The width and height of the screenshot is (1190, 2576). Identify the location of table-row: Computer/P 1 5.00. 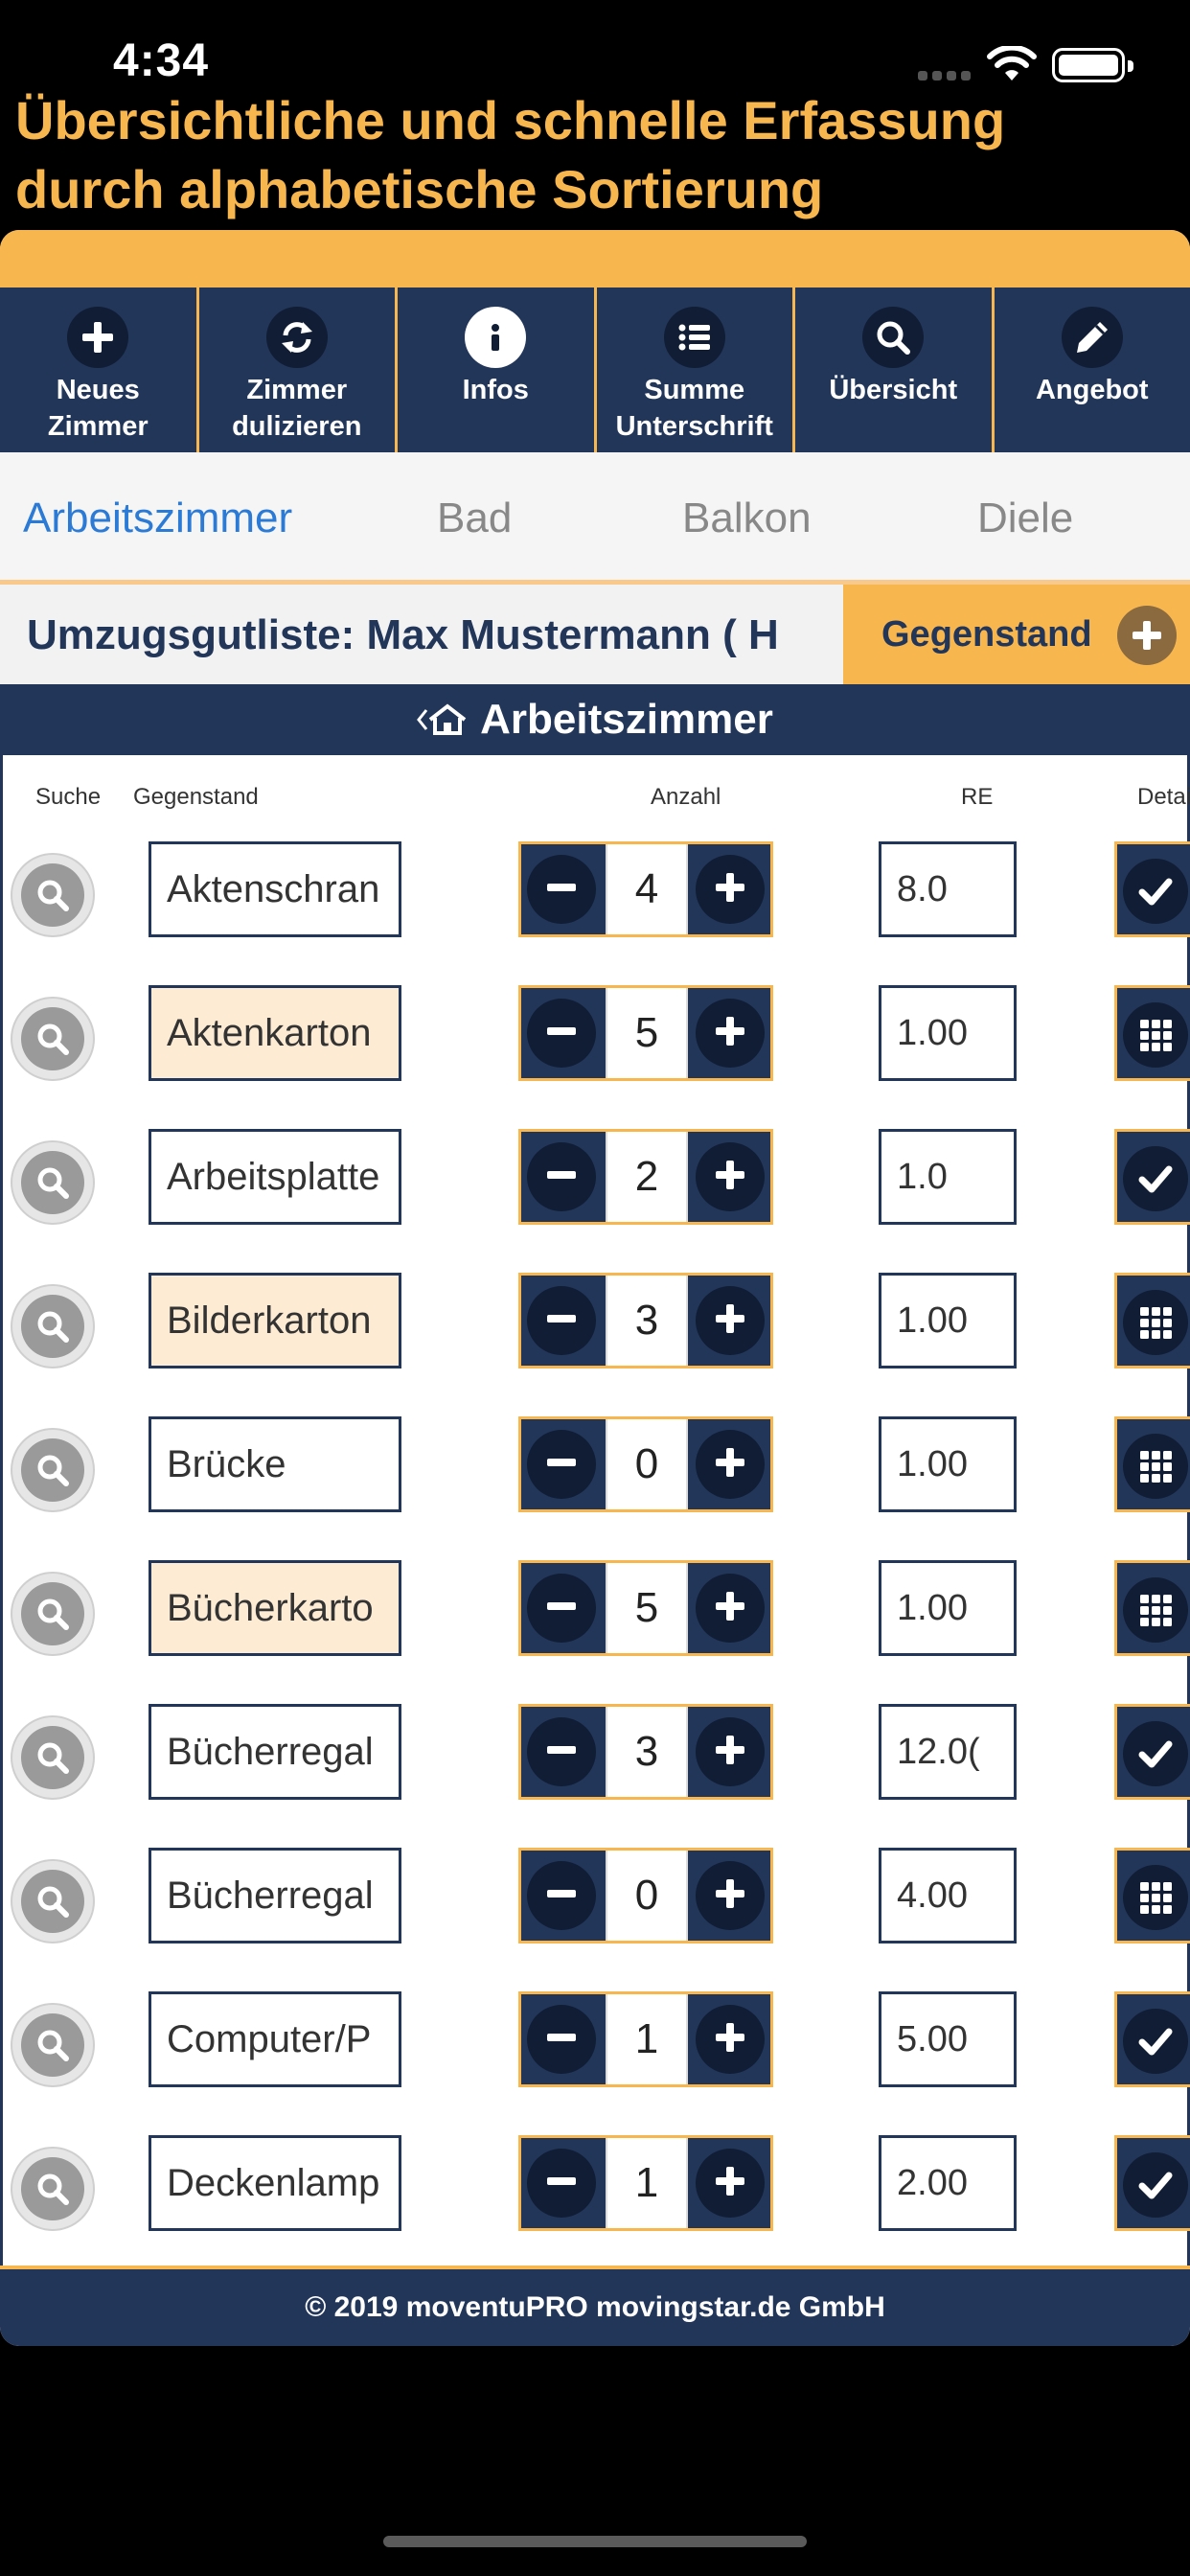
(596, 2039).